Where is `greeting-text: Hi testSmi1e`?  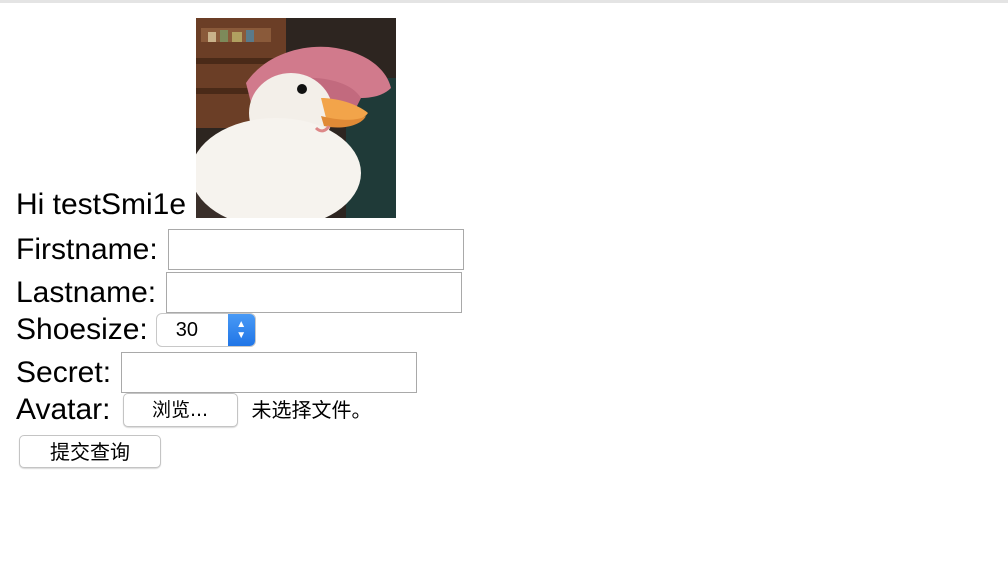 greeting-text: Hi testSmi1e is located at coordinates (101, 204).